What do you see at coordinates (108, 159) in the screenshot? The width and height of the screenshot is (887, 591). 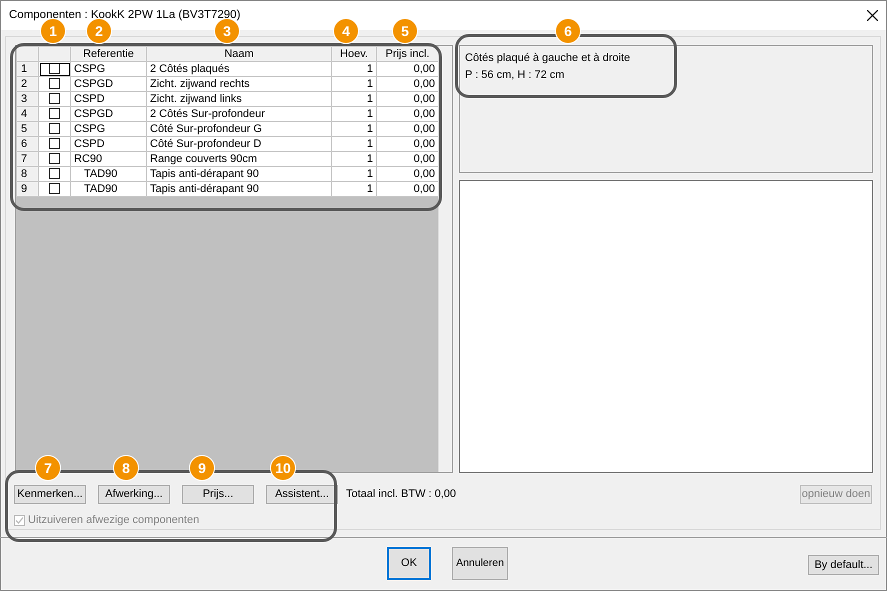 I see `table-cell: RC90` at bounding box center [108, 159].